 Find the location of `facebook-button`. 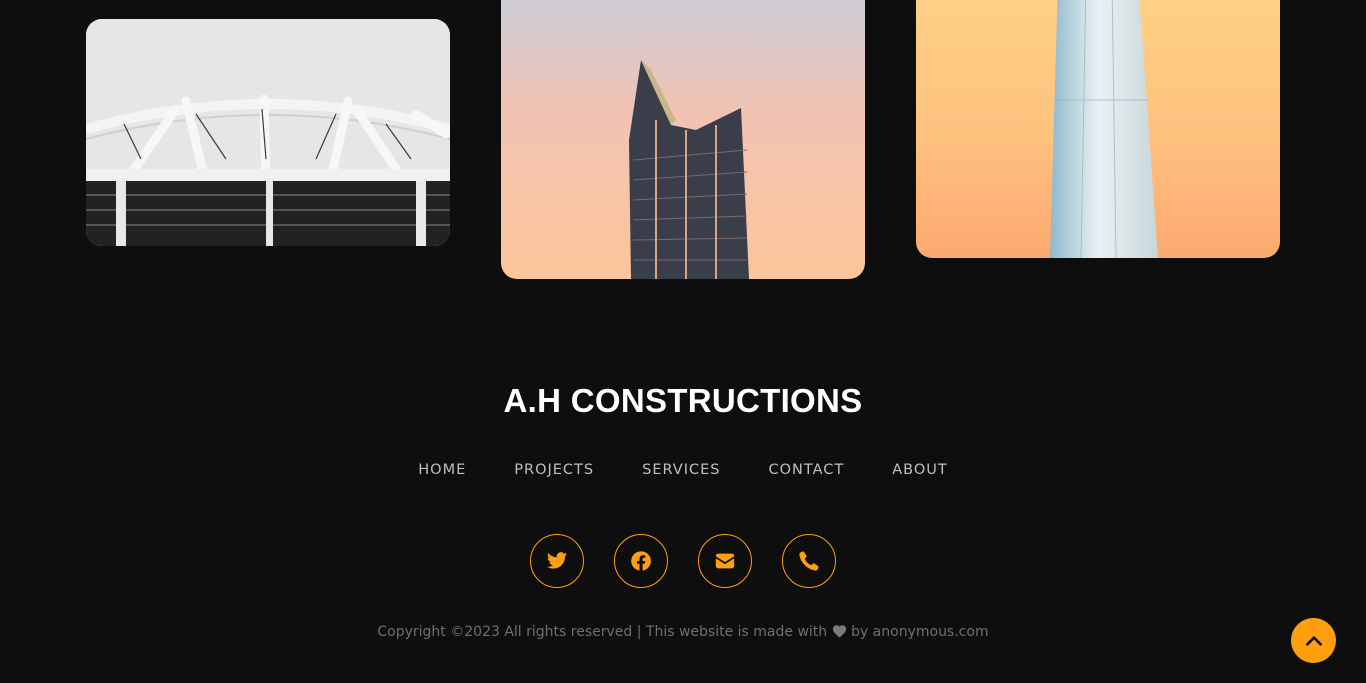

facebook-button is located at coordinates (641, 561).